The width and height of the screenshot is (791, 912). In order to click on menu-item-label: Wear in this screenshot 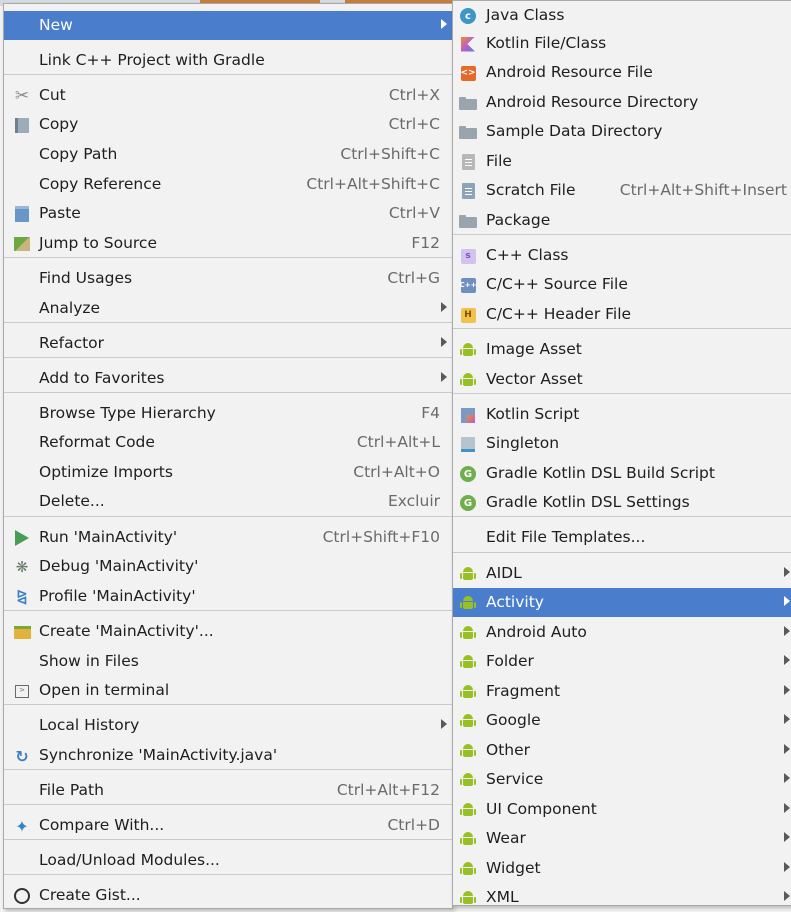, I will do `click(506, 838)`.